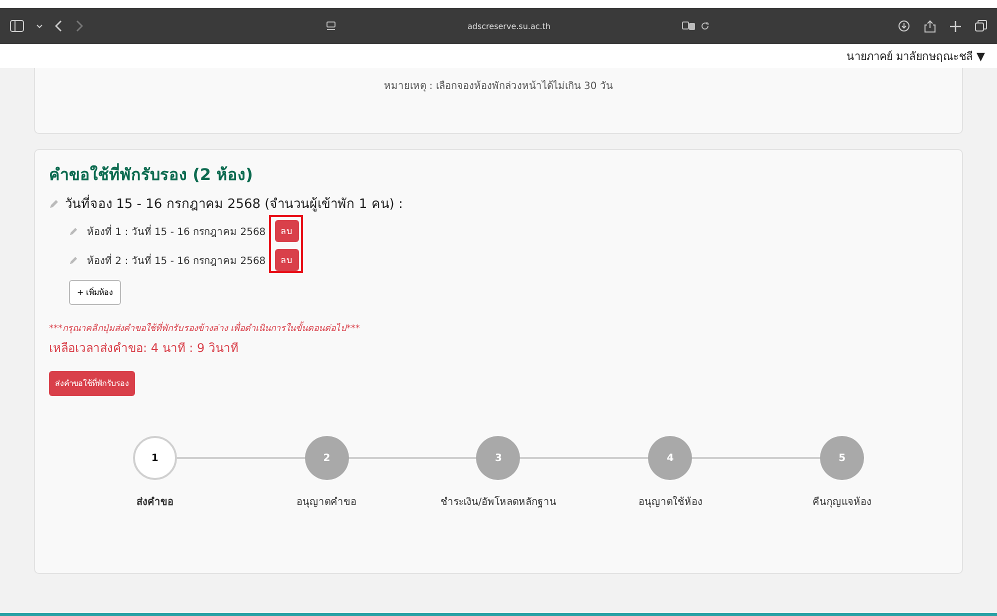  I want to click on step-circle: 4, so click(670, 458).